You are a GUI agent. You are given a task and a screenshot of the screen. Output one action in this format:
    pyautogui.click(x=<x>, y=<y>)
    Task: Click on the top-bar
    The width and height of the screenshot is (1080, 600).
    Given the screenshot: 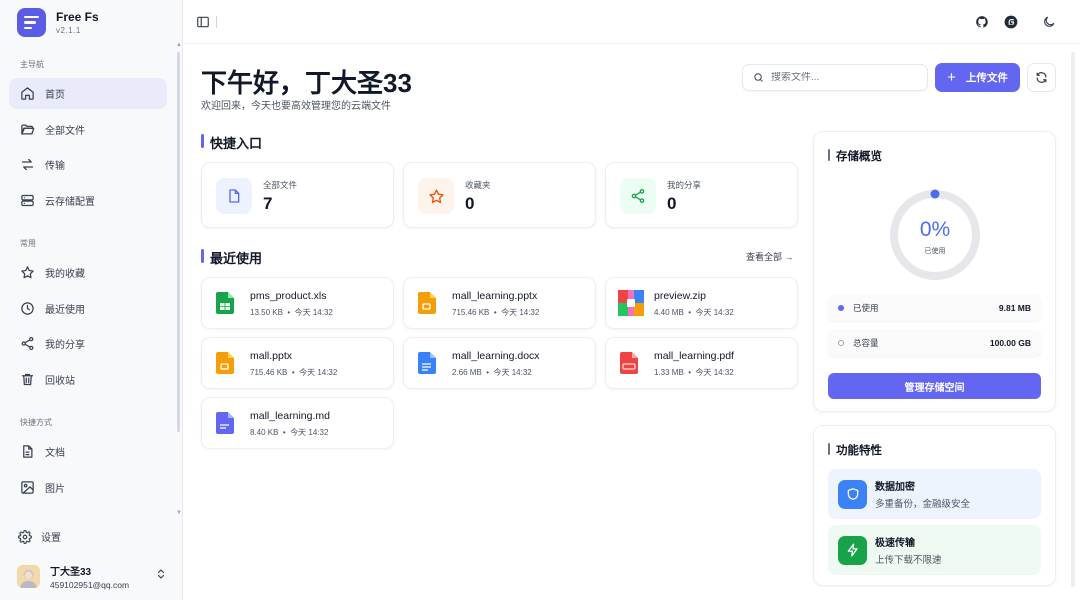 What is the action you would take?
    pyautogui.click(x=632, y=22)
    